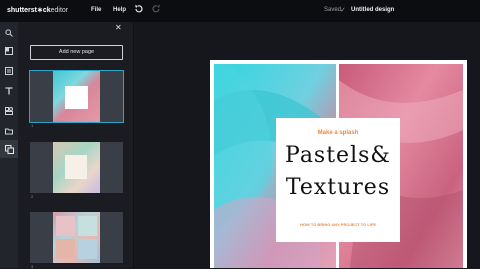 This screenshot has height=269, width=480. Describe the element at coordinates (9, 51) in the screenshot. I see `layout-icon` at that location.